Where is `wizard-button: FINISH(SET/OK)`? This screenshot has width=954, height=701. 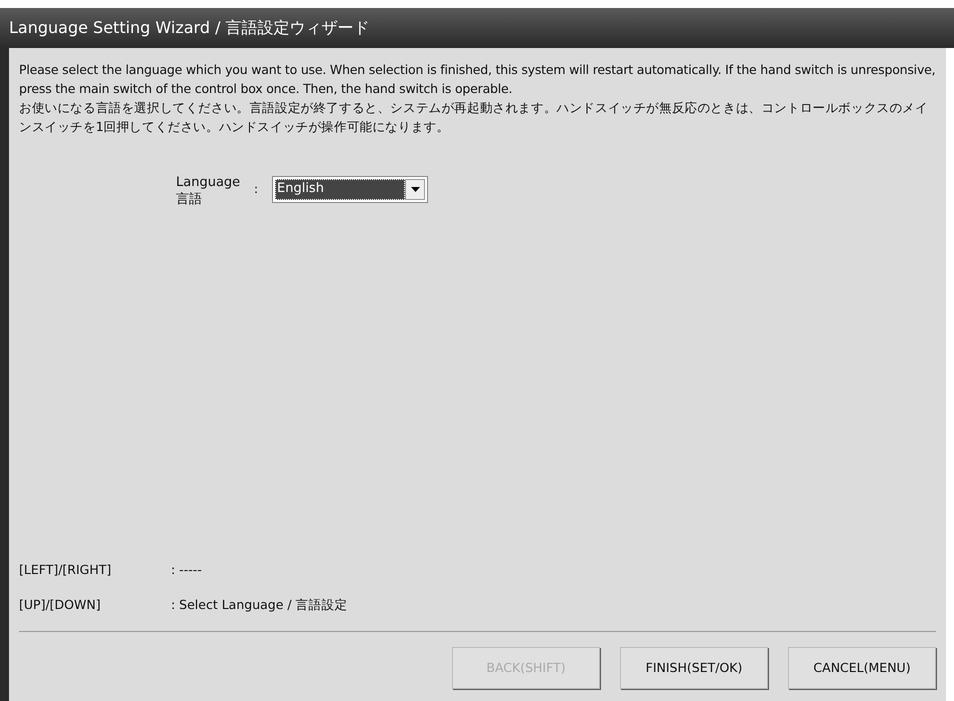
wizard-button: FINISH(SET/OK) is located at coordinates (694, 668).